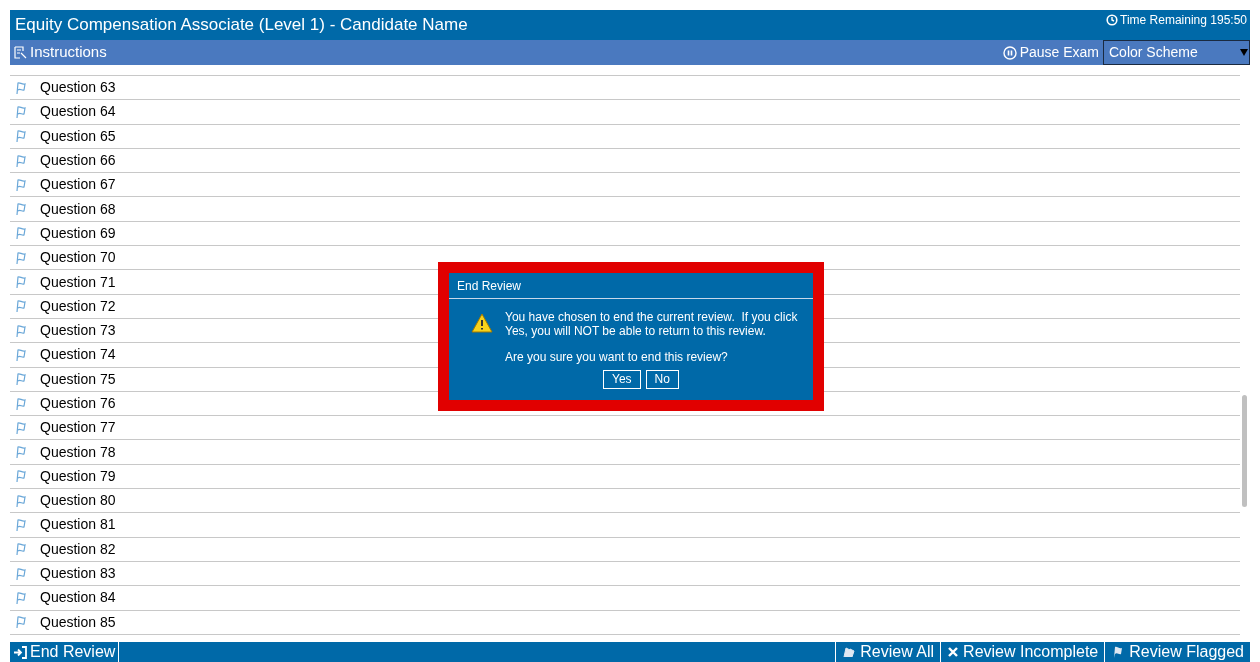 This screenshot has width=1260, height=662. Describe the element at coordinates (652, 324) in the screenshot. I see `dialog-message: You have chosen to end the current review. If you click Yes, you will NOT be able to return to this review.` at that location.